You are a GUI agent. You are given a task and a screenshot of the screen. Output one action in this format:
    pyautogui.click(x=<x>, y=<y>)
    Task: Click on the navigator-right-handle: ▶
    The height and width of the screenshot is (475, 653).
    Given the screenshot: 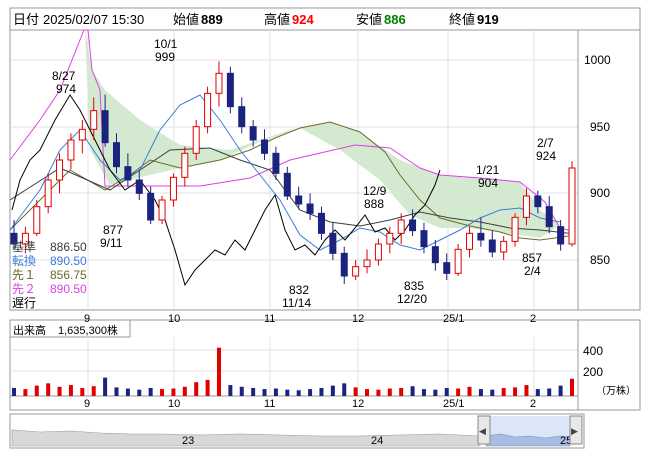 What is the action you would take?
    pyautogui.click(x=576, y=430)
    